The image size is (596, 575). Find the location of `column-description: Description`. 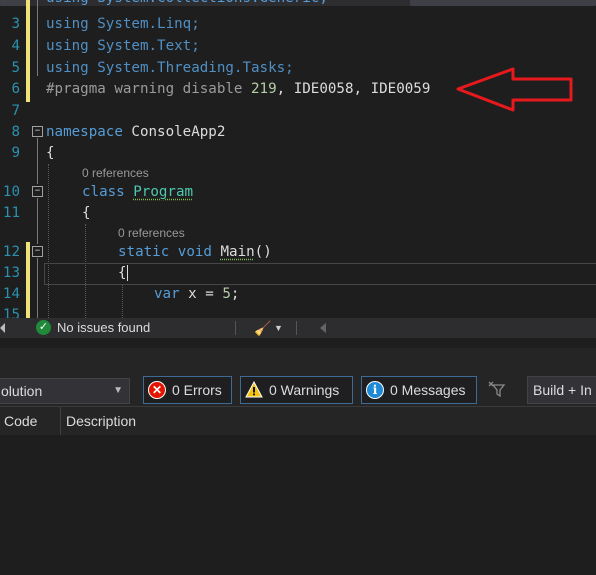

column-description: Description is located at coordinates (101, 421).